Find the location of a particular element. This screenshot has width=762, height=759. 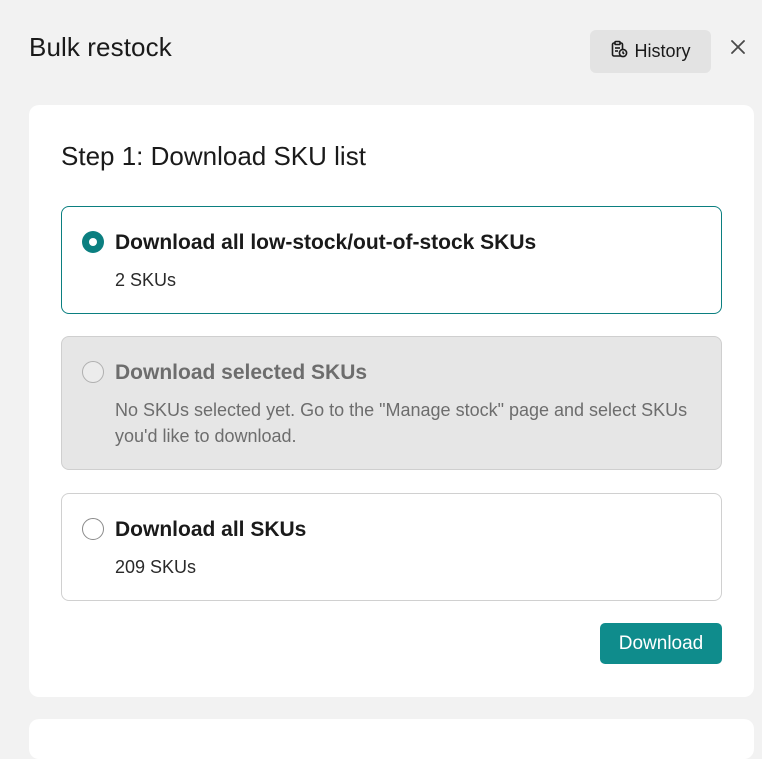

step2-card is located at coordinates (391, 739).